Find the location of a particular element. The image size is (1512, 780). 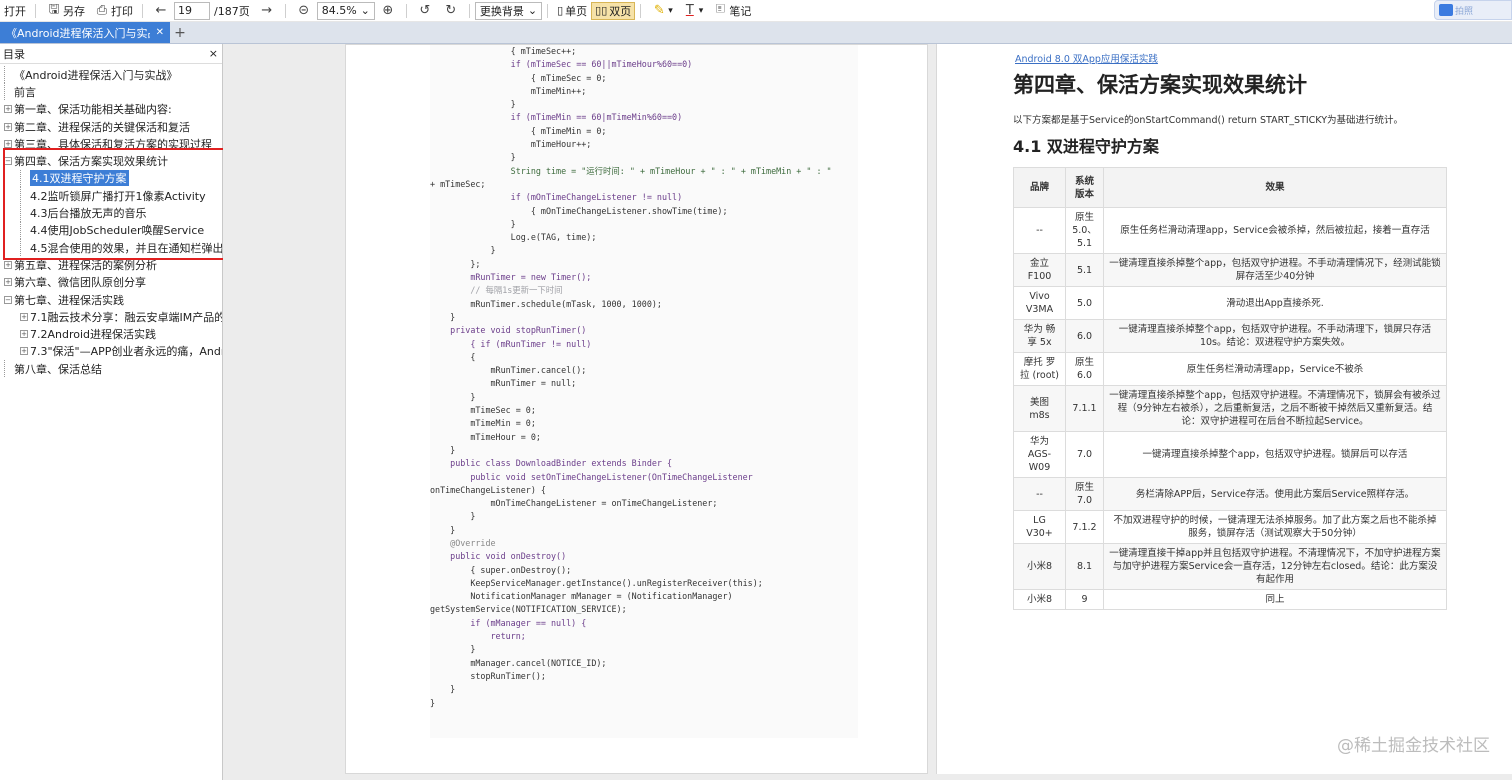

toc-item: − 第七章、进程保活实践 is located at coordinates (111, 299).